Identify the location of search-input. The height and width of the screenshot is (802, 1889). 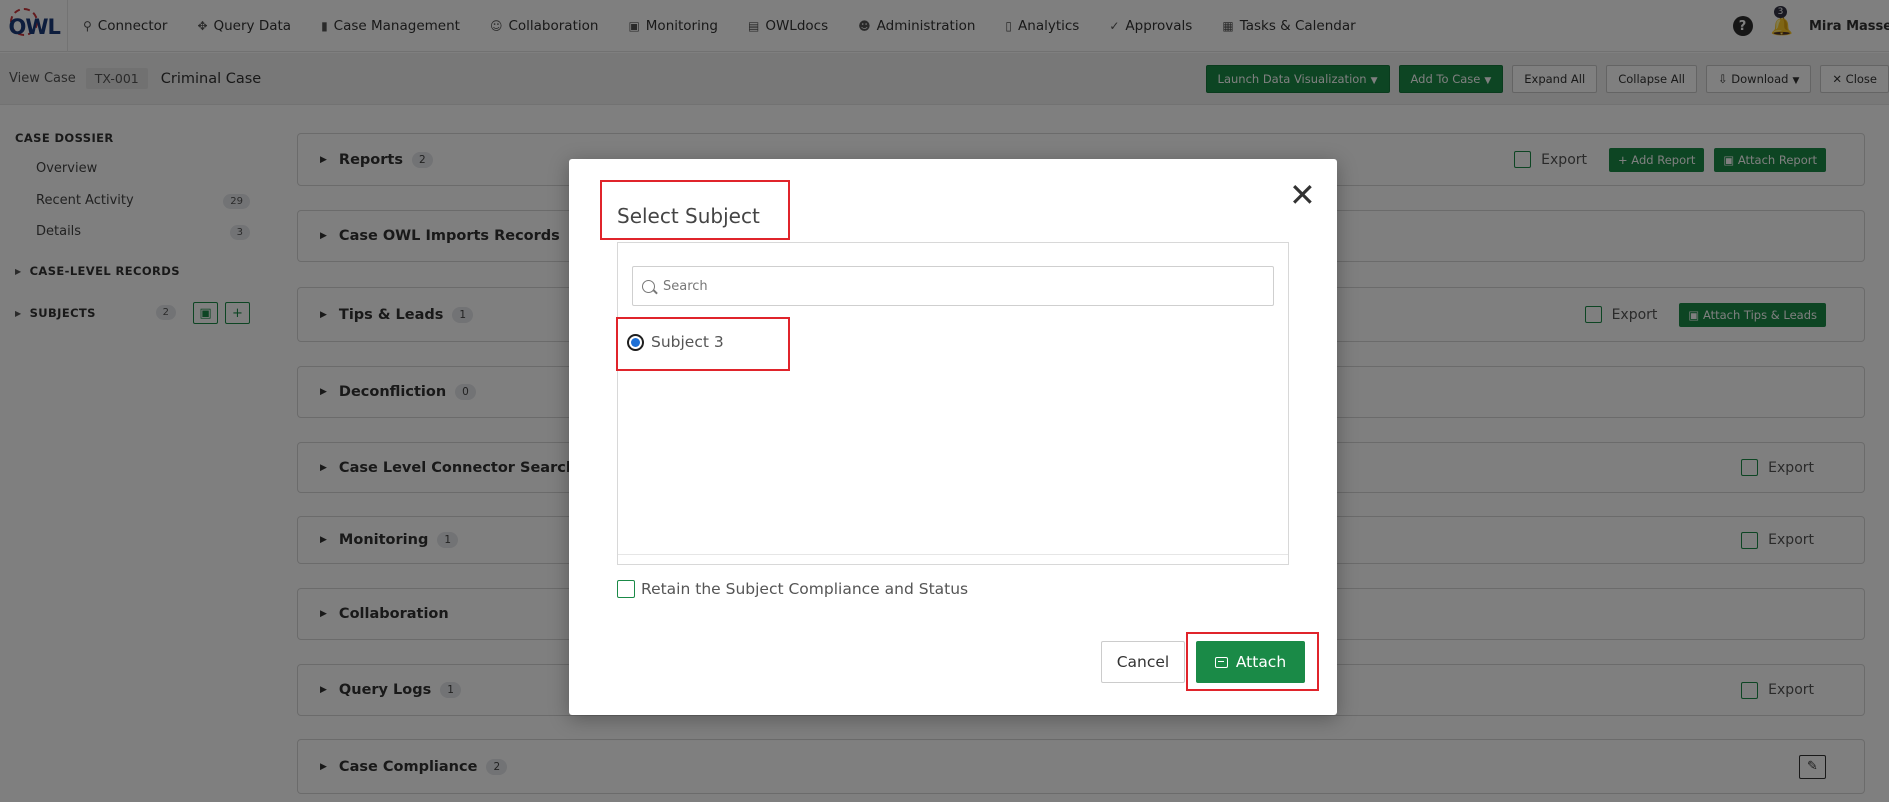
(963, 286).